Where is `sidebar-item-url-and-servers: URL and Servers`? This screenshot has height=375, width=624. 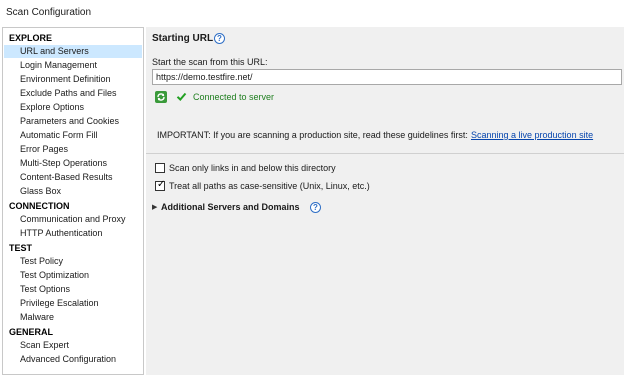
sidebar-item-url-and-servers: URL and Servers is located at coordinates (73, 51).